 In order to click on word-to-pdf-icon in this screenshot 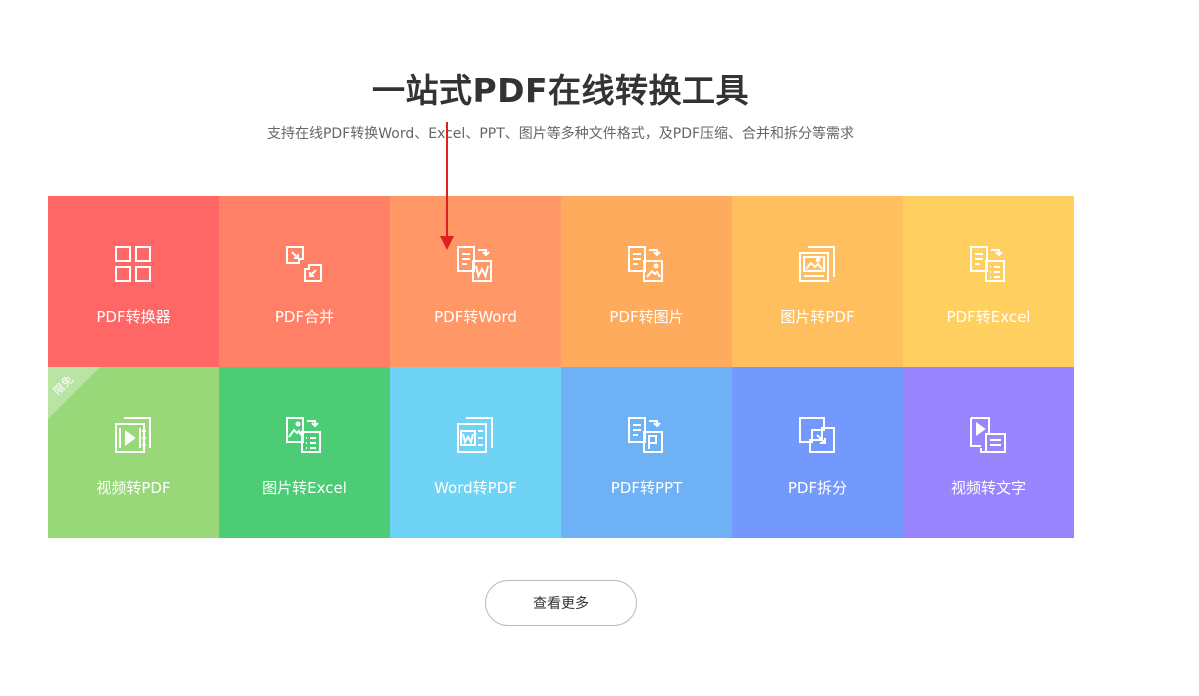, I will do `click(475, 435)`.